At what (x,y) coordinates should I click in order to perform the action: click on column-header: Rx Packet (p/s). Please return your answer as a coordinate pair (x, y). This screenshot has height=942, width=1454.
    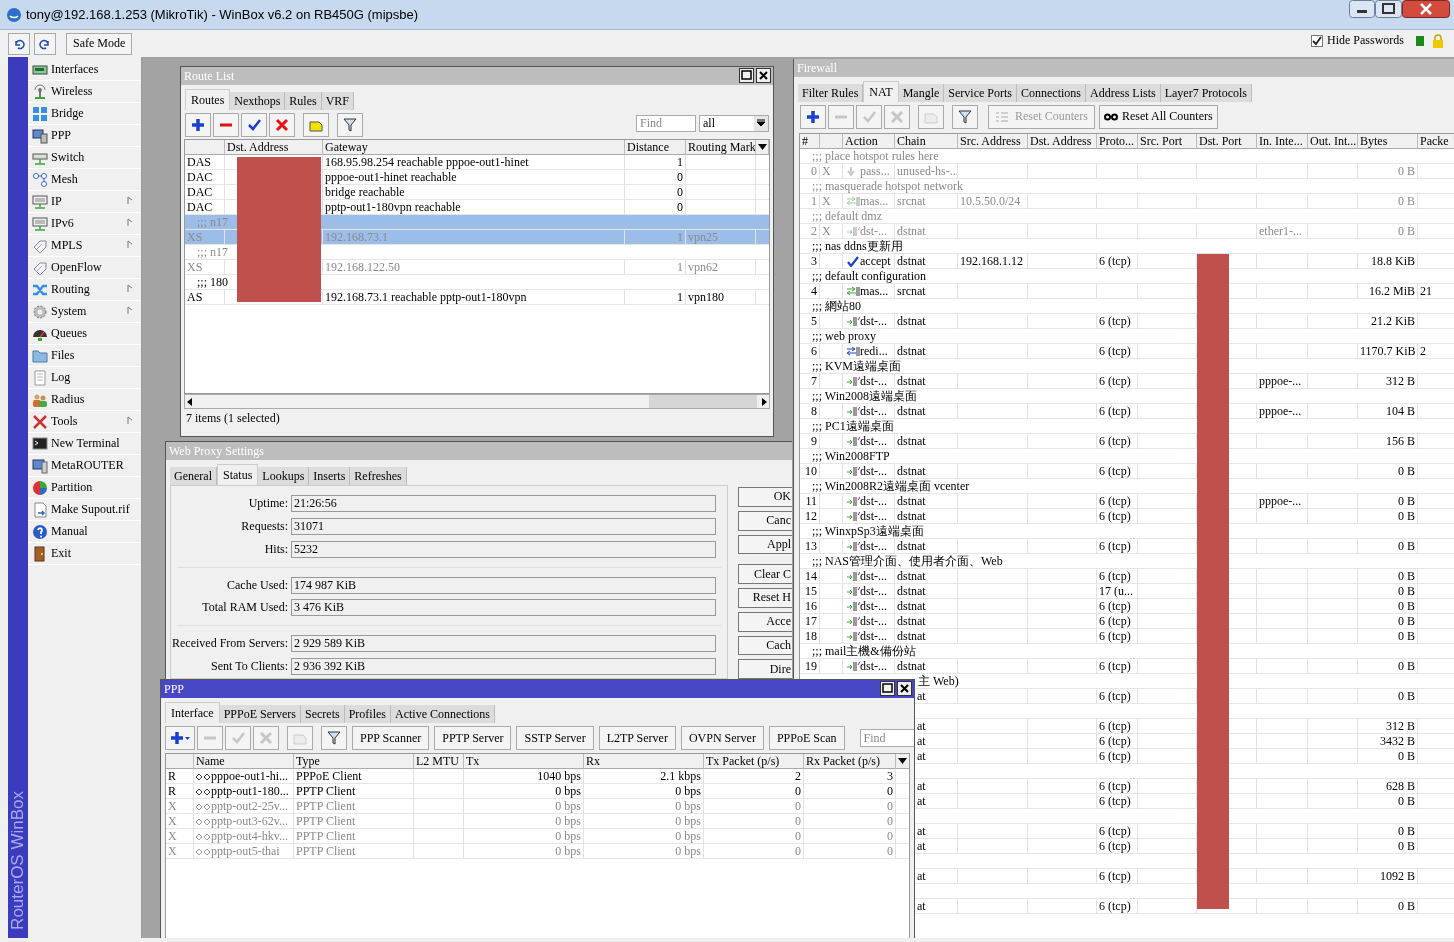
    Looking at the image, I should click on (850, 761).